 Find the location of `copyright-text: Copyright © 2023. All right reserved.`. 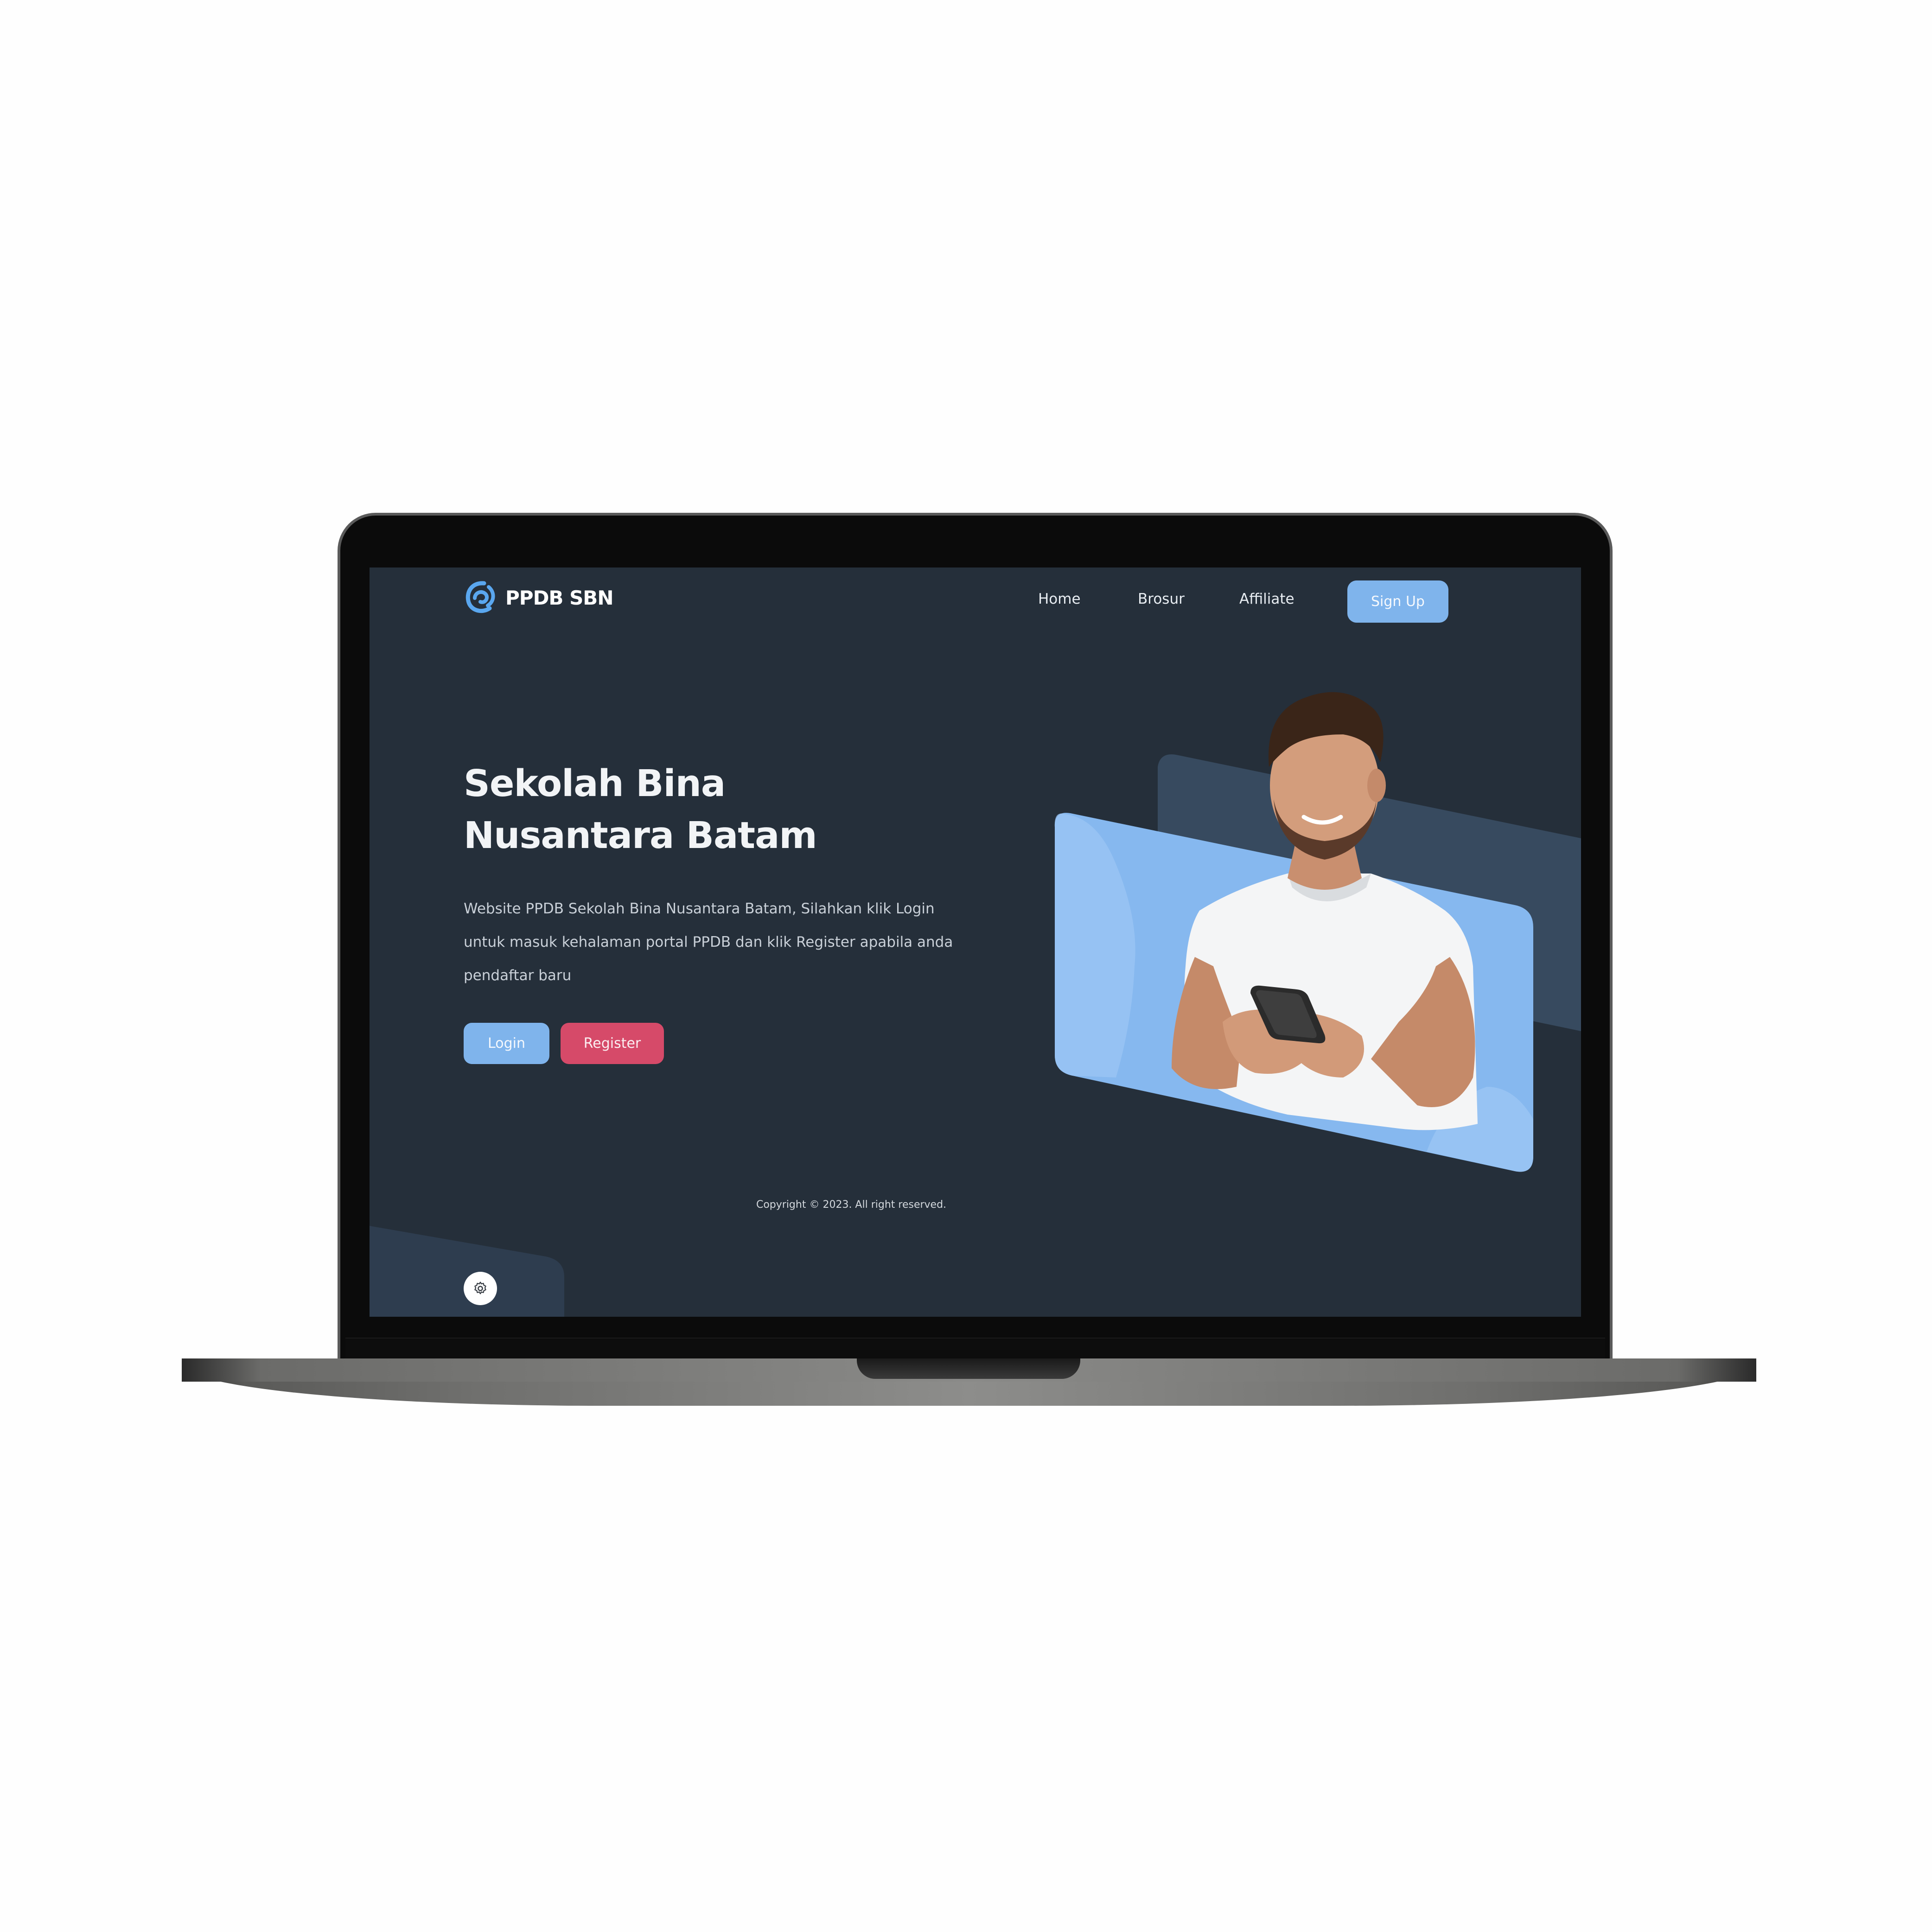

copyright-text: Copyright © 2023. All right reserved. is located at coordinates (851, 1205).